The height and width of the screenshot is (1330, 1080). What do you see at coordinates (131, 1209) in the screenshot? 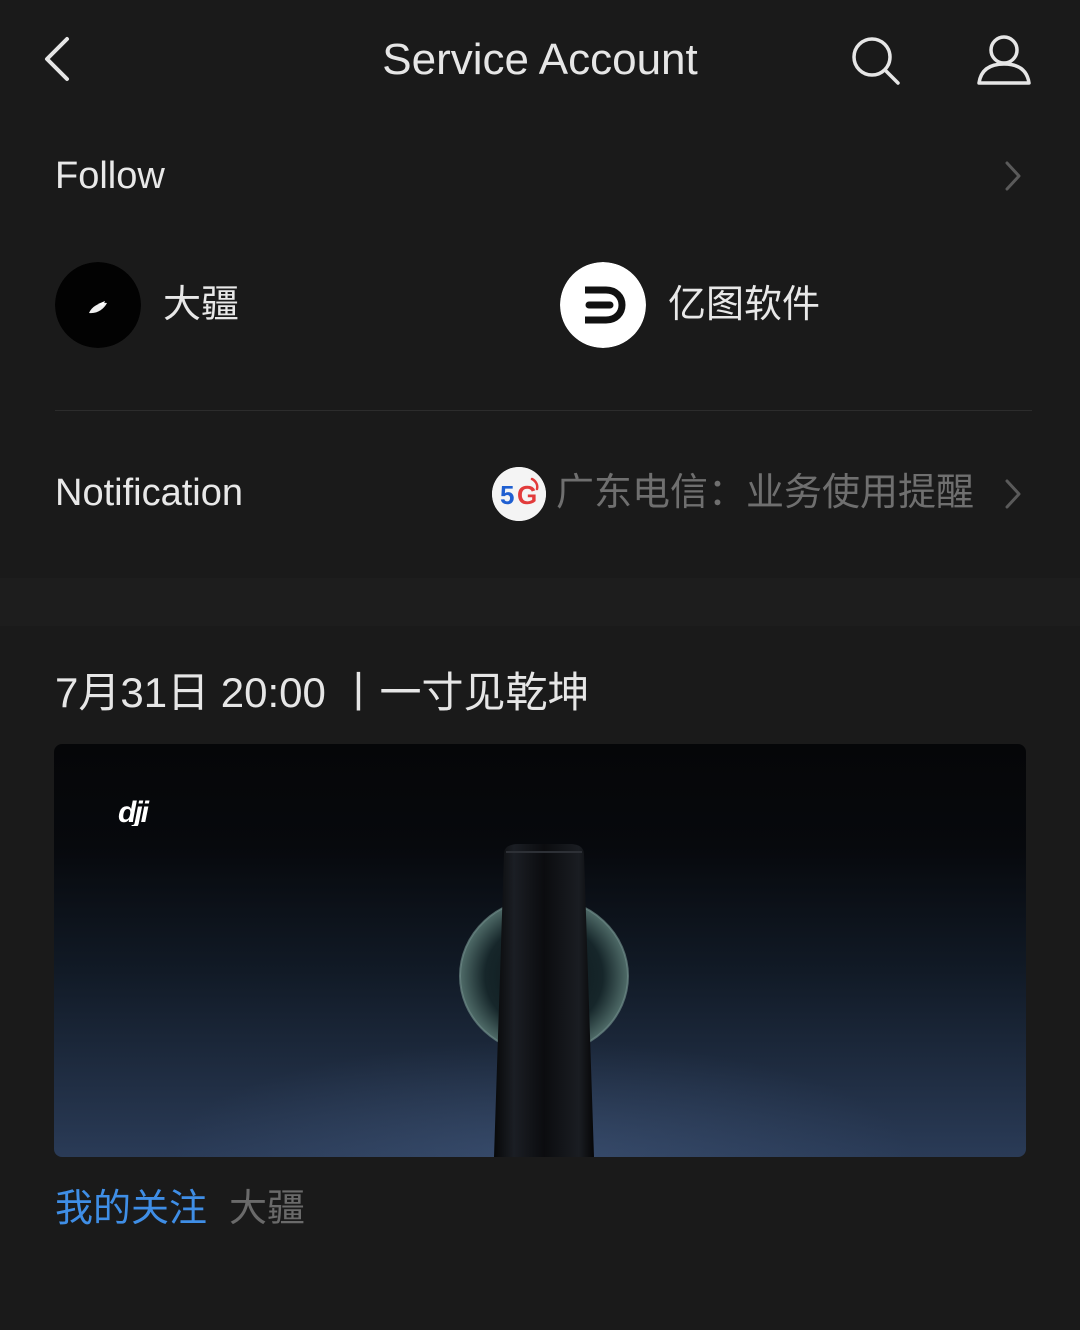
I see `my-follow-tag: 我的关注` at bounding box center [131, 1209].